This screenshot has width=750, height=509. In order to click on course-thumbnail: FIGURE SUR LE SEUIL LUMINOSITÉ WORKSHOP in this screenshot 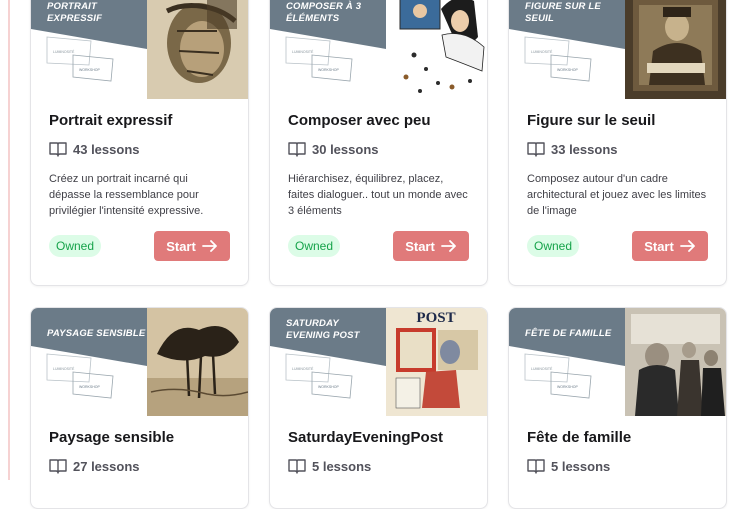, I will do `click(617, 49)`.